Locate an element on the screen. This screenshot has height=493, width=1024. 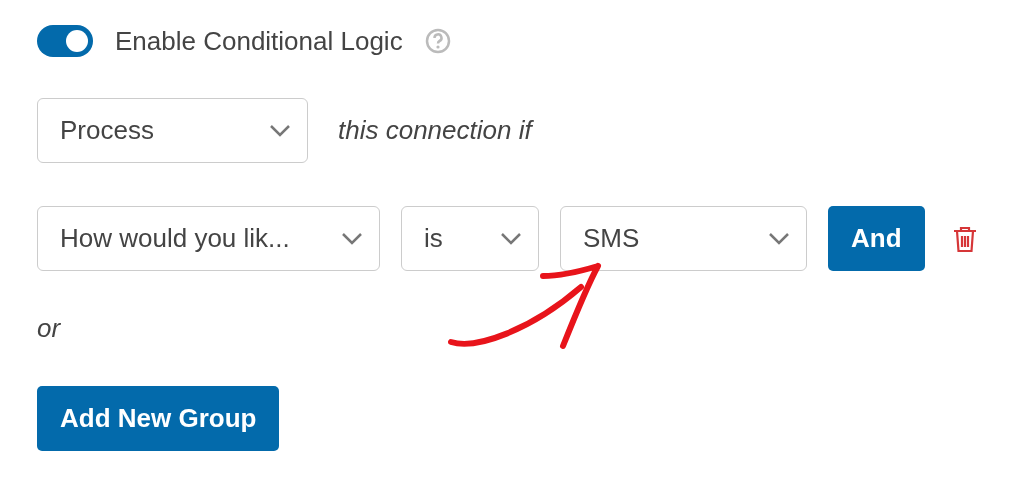
toggle-label: Enable Conditional Logic is located at coordinates (259, 41).